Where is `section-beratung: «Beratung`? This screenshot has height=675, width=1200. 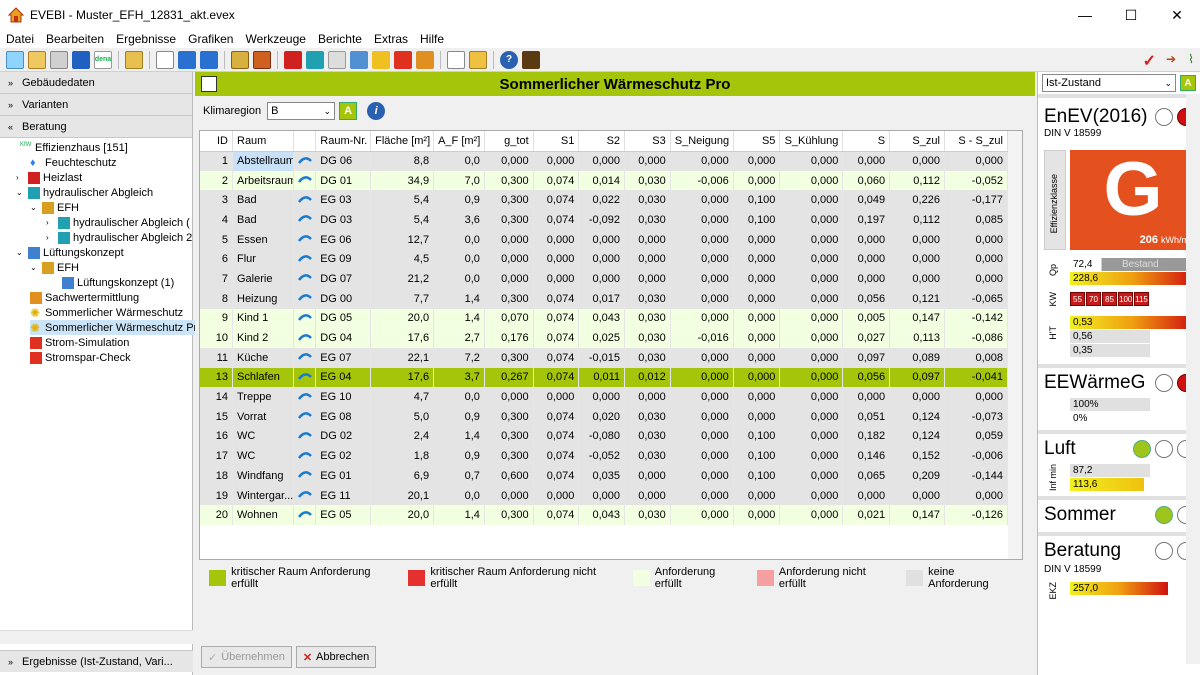
section-beratung: «Beratung is located at coordinates (96, 127).